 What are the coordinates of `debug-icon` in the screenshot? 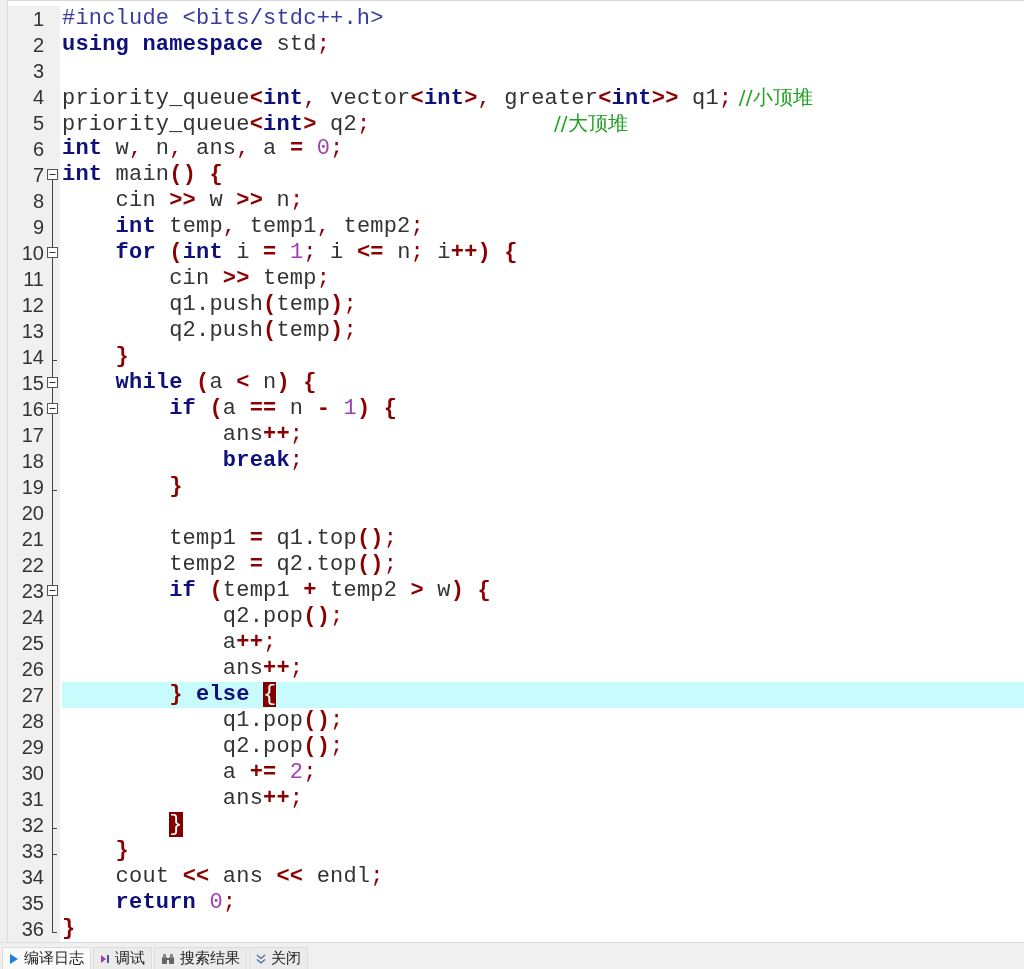 It's located at (105, 958).